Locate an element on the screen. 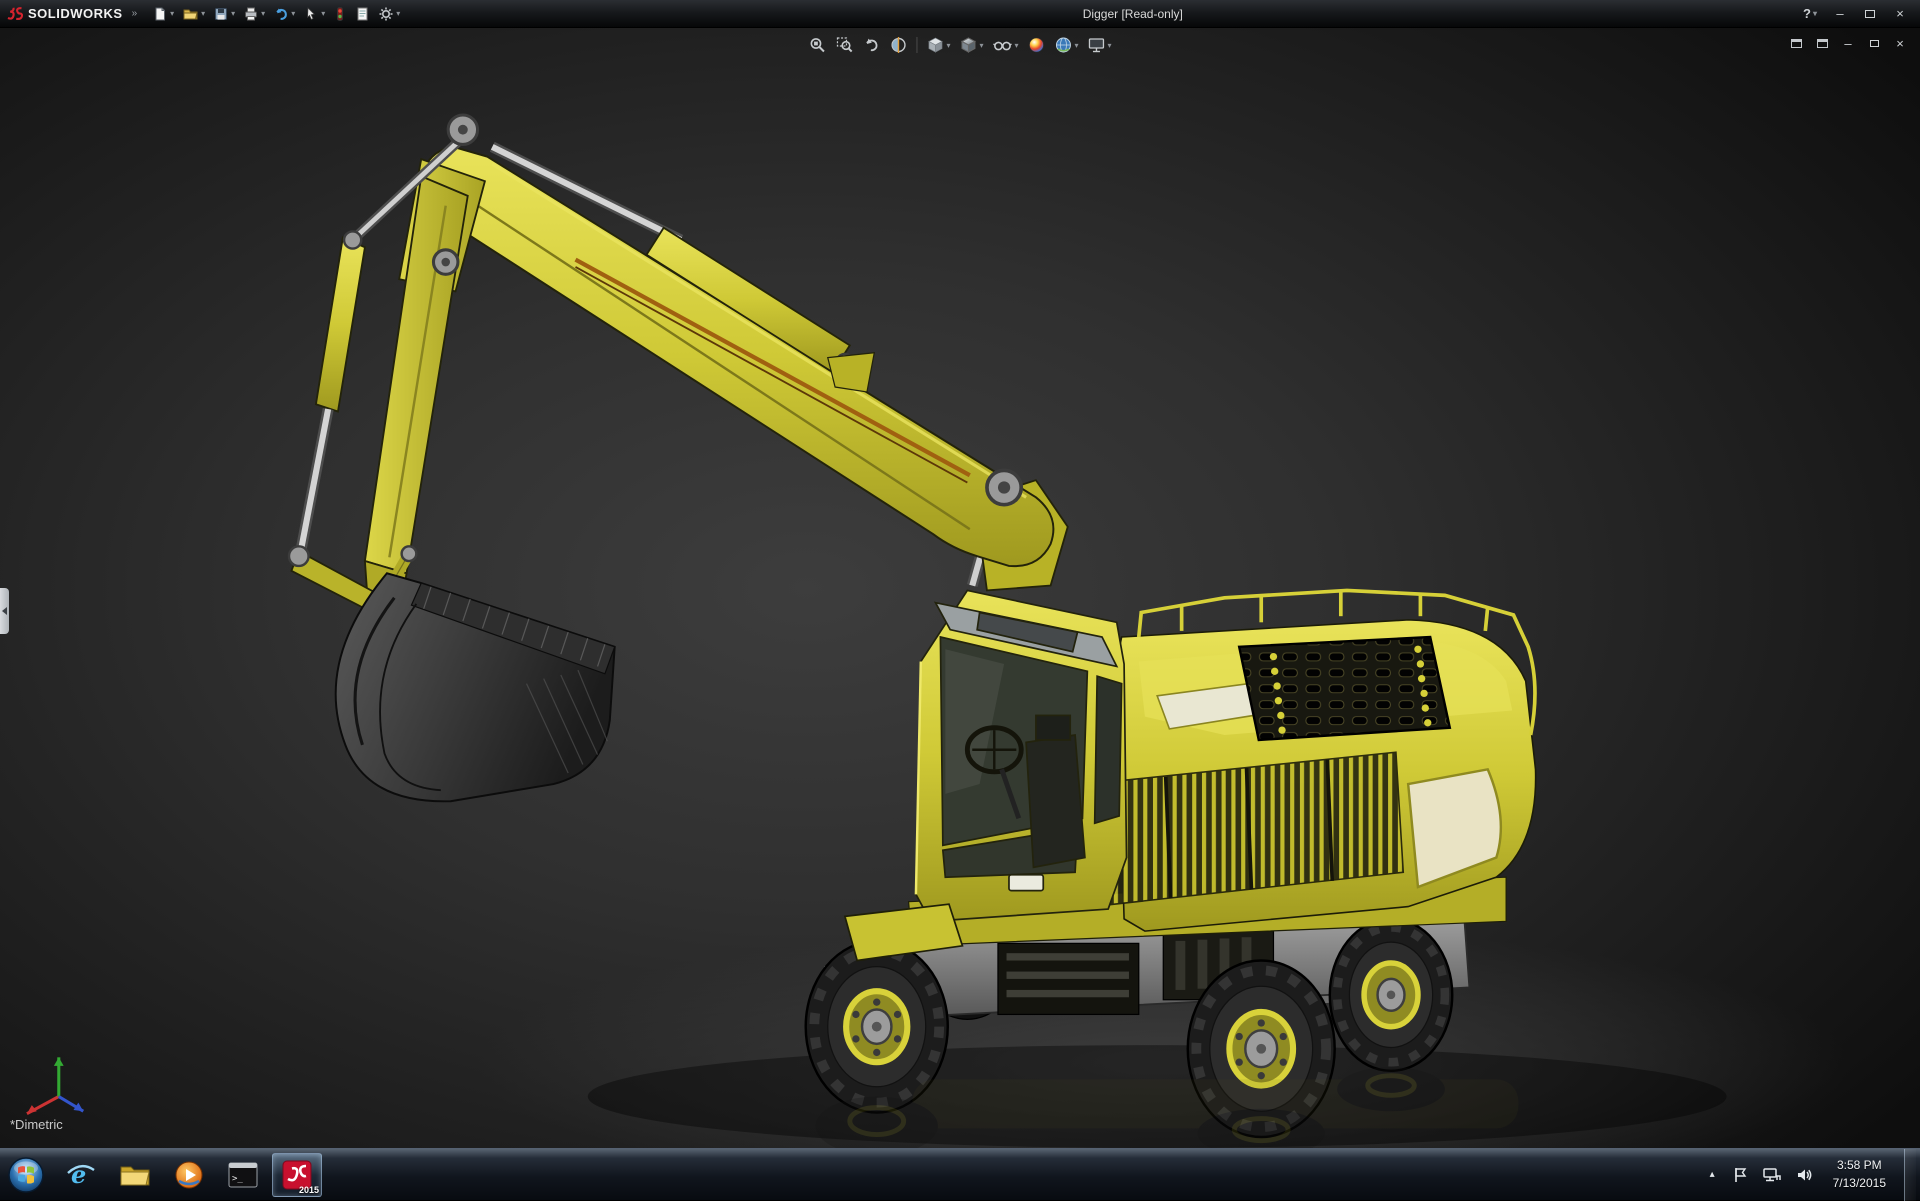 Image resolution: width=1920 pixels, height=1201 pixels. save-button: ▾ is located at coordinates (224, 14).